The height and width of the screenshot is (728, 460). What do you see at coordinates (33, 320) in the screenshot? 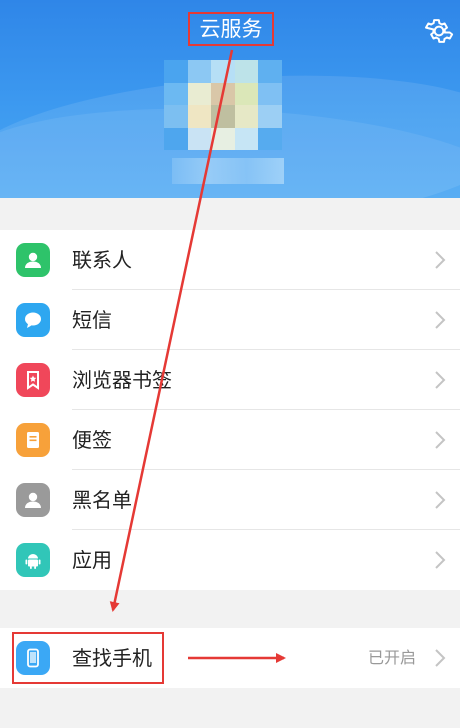
I see `message-icon` at bounding box center [33, 320].